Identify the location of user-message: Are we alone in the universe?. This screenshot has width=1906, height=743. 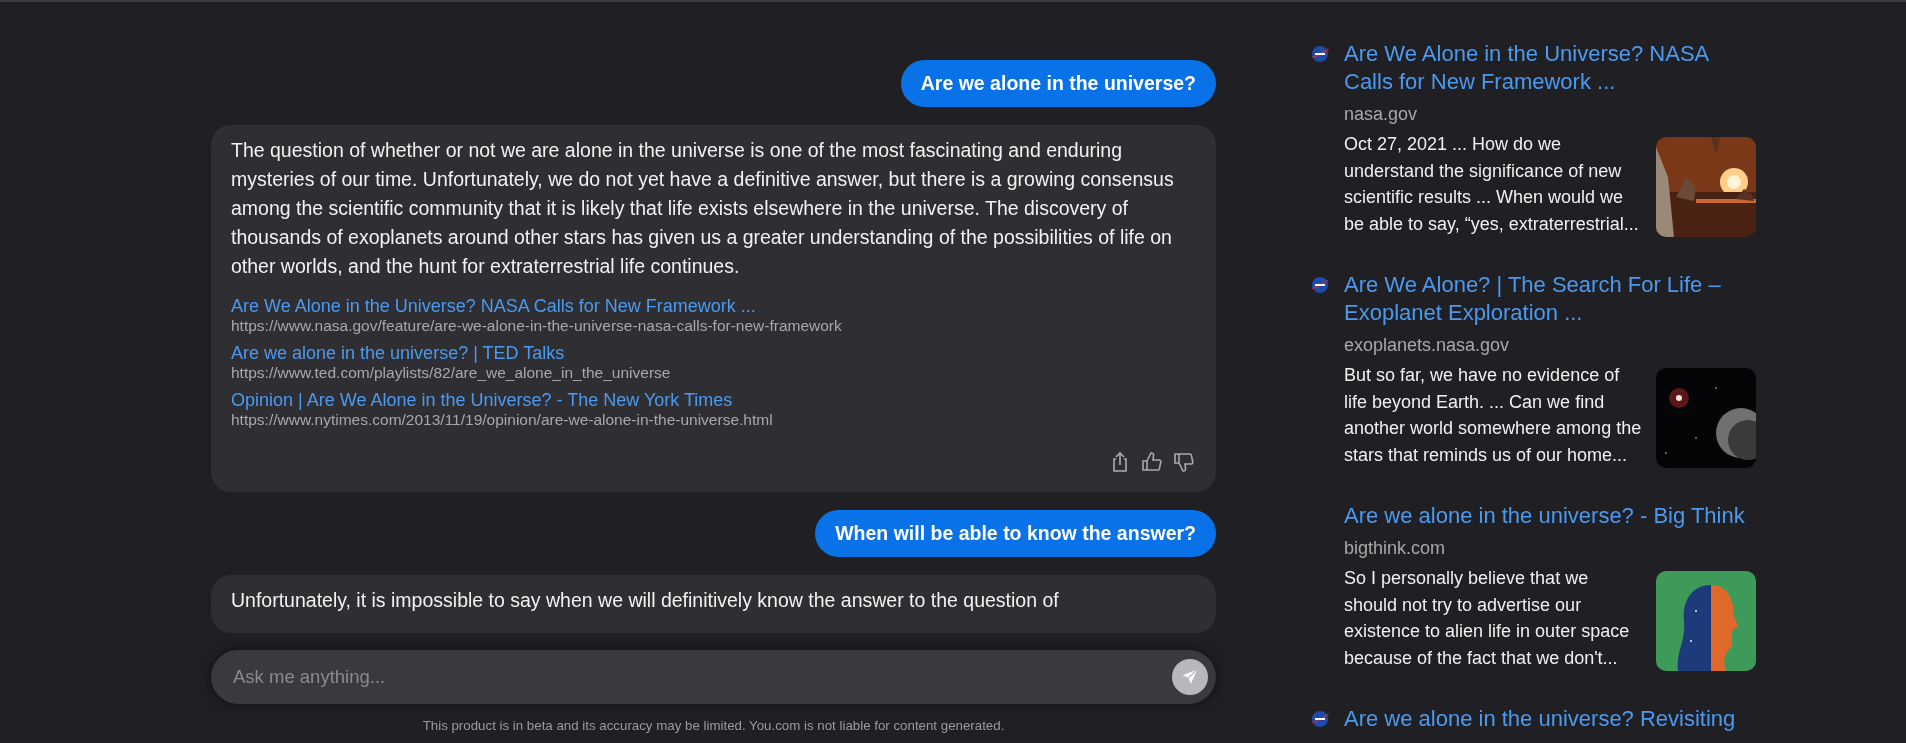
(1058, 83).